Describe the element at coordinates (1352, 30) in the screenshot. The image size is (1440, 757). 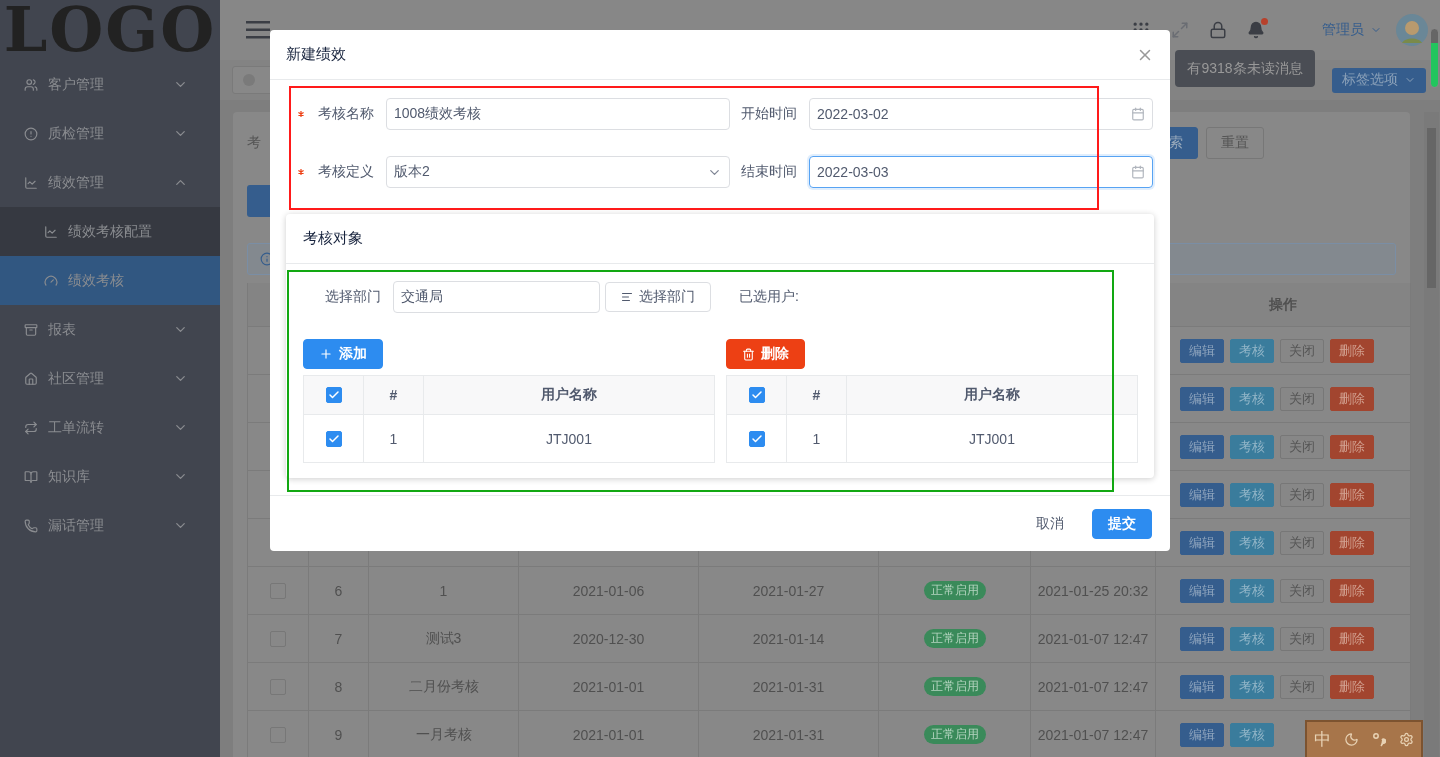
I see `user-menu: 管理员` at that location.